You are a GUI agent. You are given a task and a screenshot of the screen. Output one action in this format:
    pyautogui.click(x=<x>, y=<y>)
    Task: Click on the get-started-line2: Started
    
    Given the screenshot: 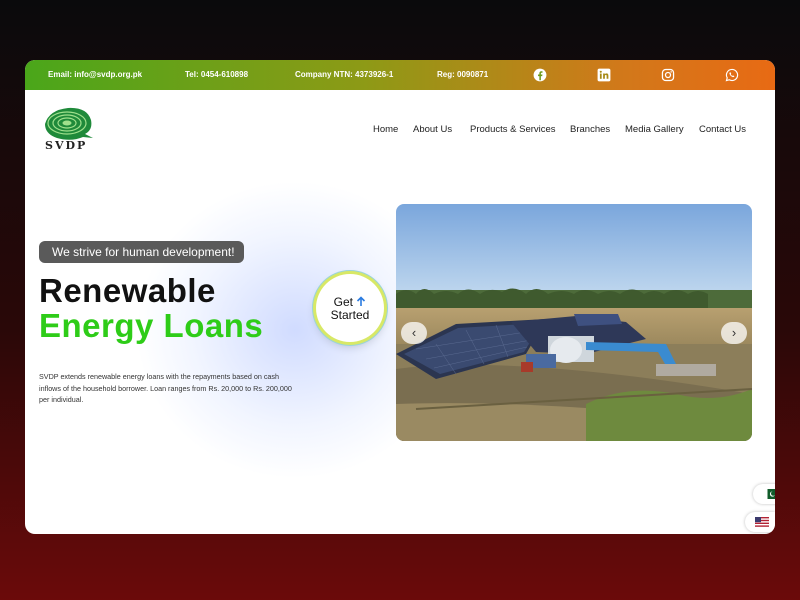 What is the action you would take?
    pyautogui.click(x=350, y=315)
    